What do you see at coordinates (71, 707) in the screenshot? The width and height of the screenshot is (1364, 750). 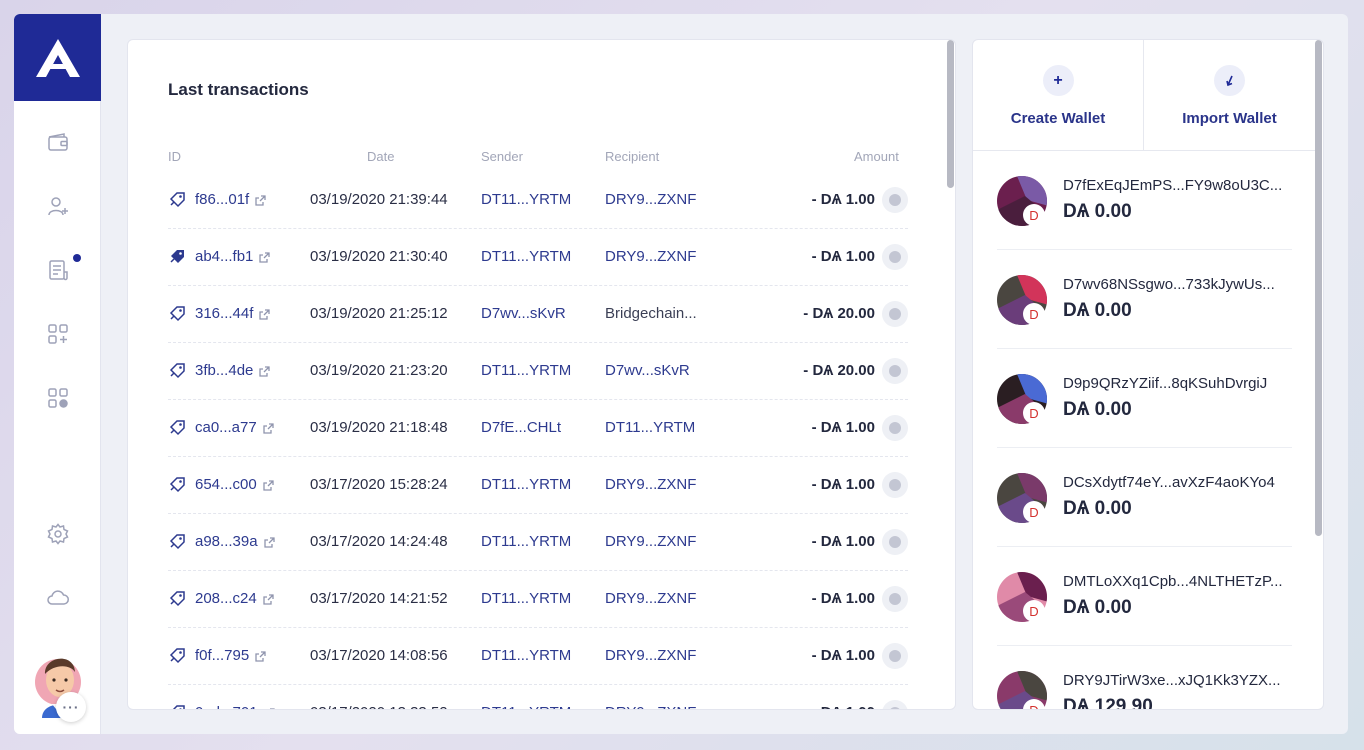 I see `more-options-icon: ···` at bounding box center [71, 707].